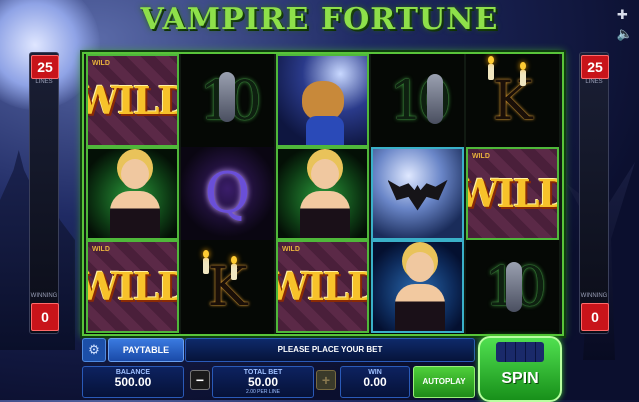 This screenshot has height=402, width=639. What do you see at coordinates (330, 350) in the screenshot?
I see `message-bar: PLEASE PLACE YOUR BET` at bounding box center [330, 350].